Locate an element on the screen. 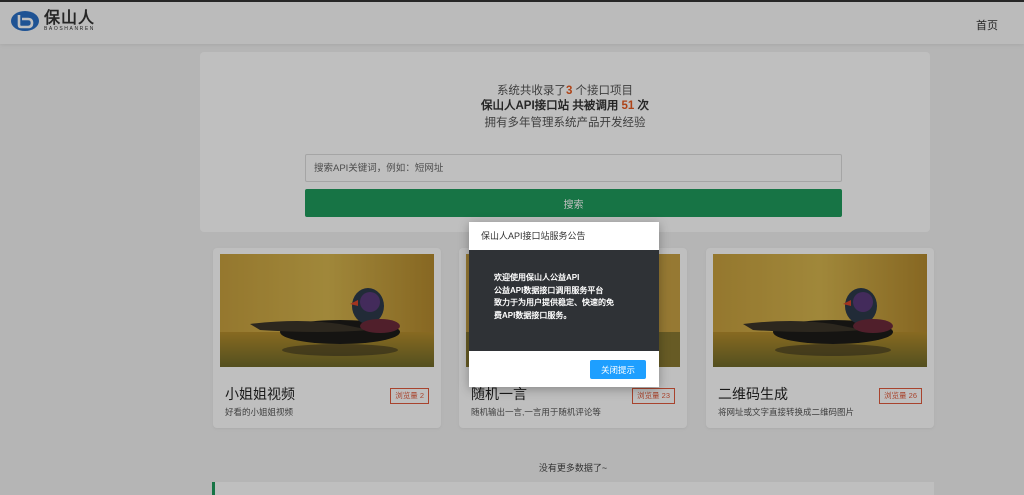  modal-body-line: 欢迎使用保山人公益API is located at coordinates (537, 277).